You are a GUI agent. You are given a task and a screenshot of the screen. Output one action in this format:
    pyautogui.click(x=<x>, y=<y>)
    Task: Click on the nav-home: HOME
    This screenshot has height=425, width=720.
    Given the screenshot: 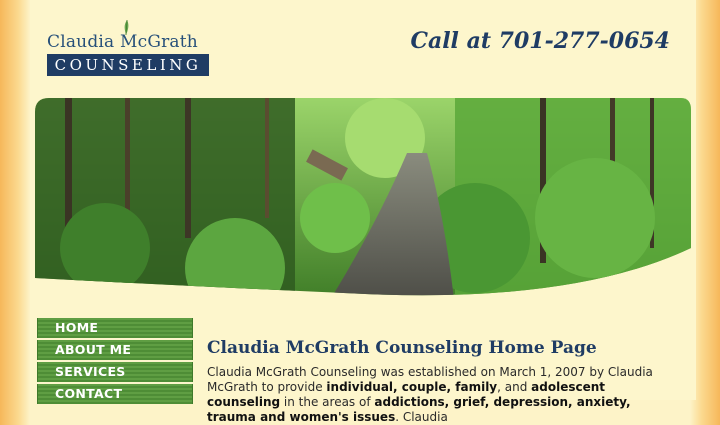 What is the action you would take?
    pyautogui.click(x=115, y=328)
    